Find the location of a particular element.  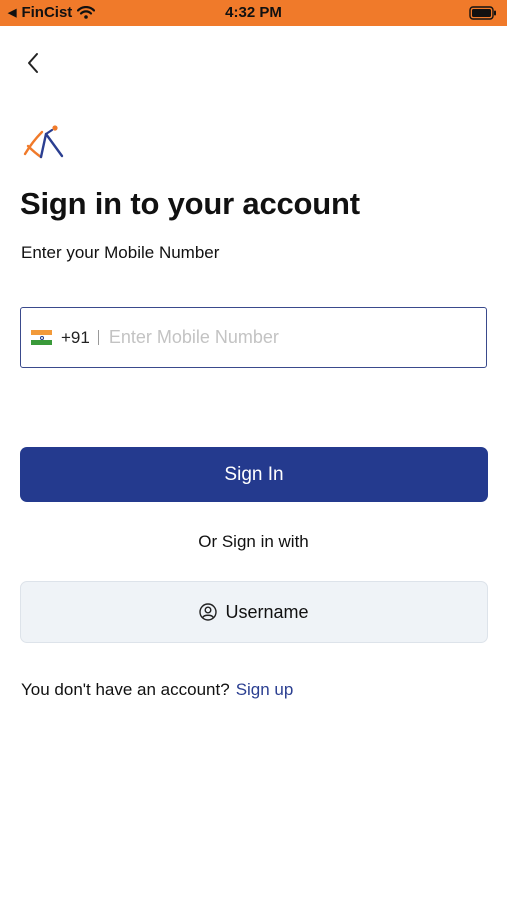

user-circle-icon is located at coordinates (208, 612).